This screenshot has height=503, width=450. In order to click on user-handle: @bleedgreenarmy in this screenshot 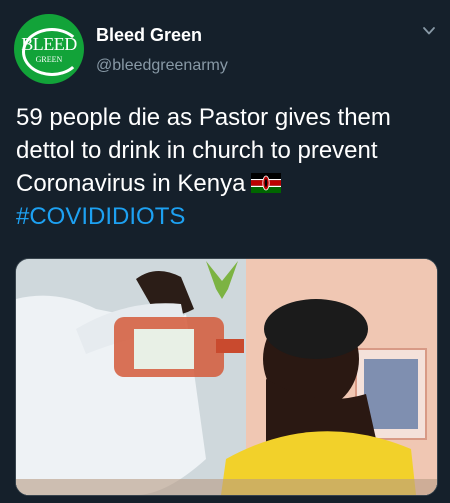, I will do `click(162, 66)`.